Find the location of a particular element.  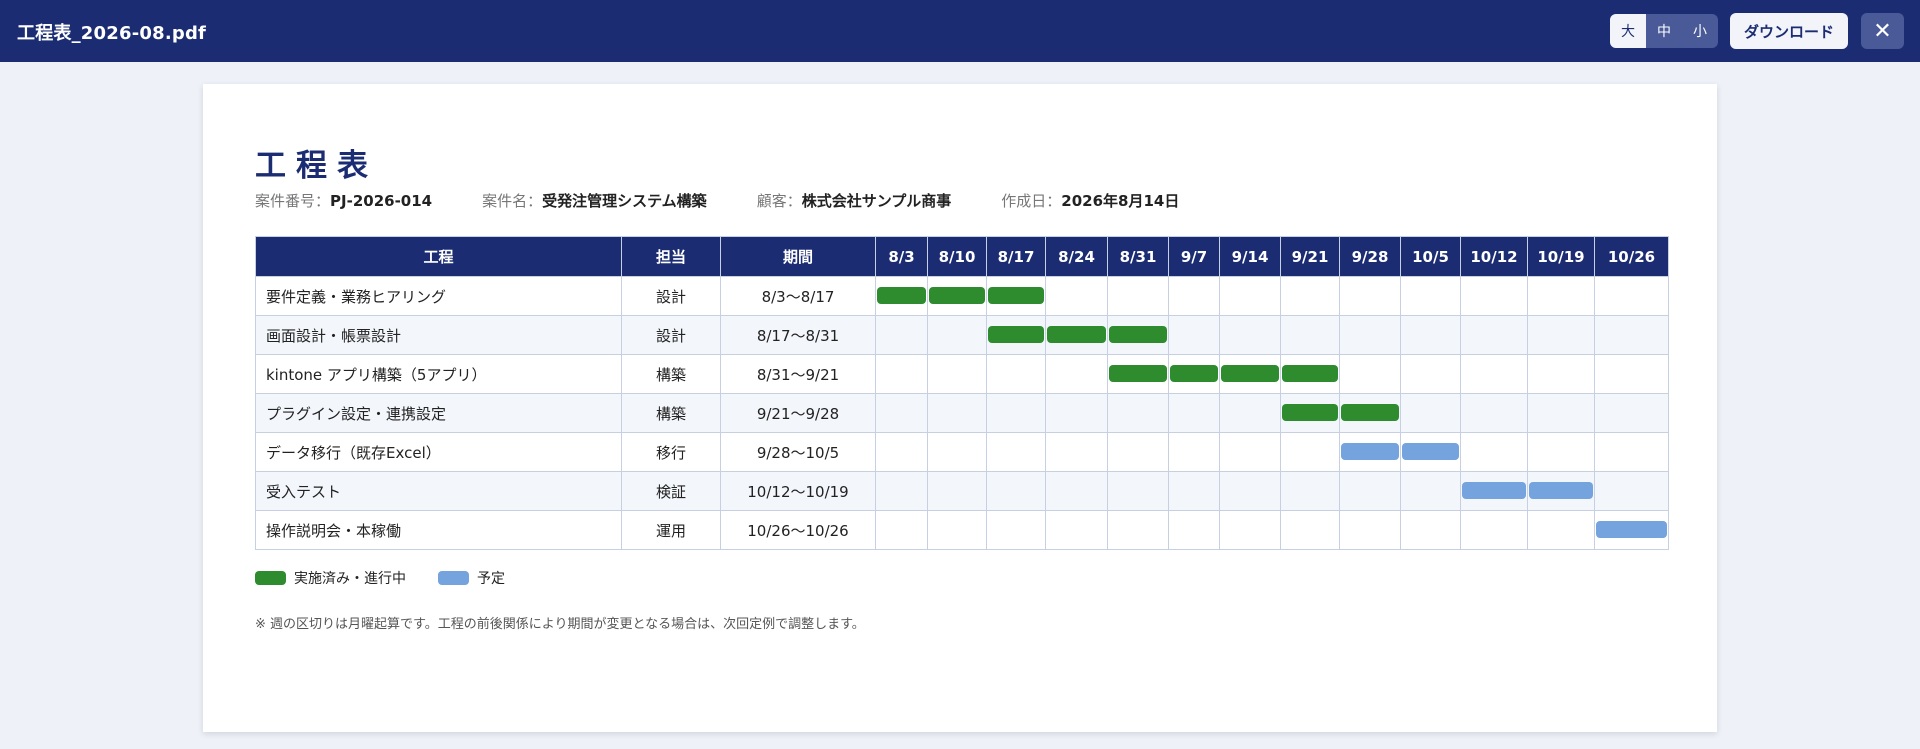

task-cell: プラグイン設定・連携設定 is located at coordinates (438, 413).